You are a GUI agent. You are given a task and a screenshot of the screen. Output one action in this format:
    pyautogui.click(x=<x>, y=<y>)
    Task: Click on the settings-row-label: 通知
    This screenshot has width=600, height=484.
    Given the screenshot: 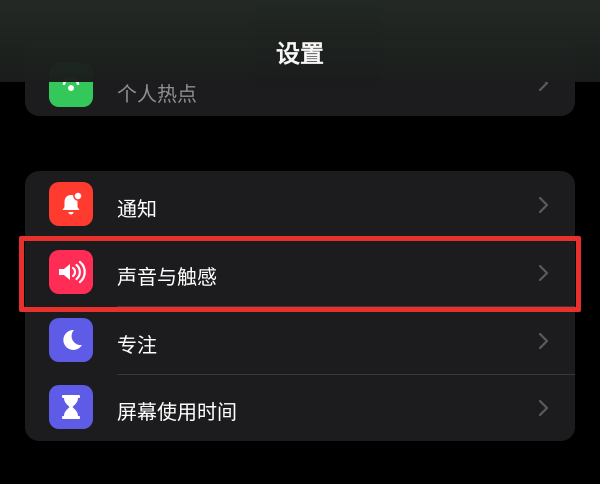 What is the action you would take?
    pyautogui.click(x=137, y=209)
    